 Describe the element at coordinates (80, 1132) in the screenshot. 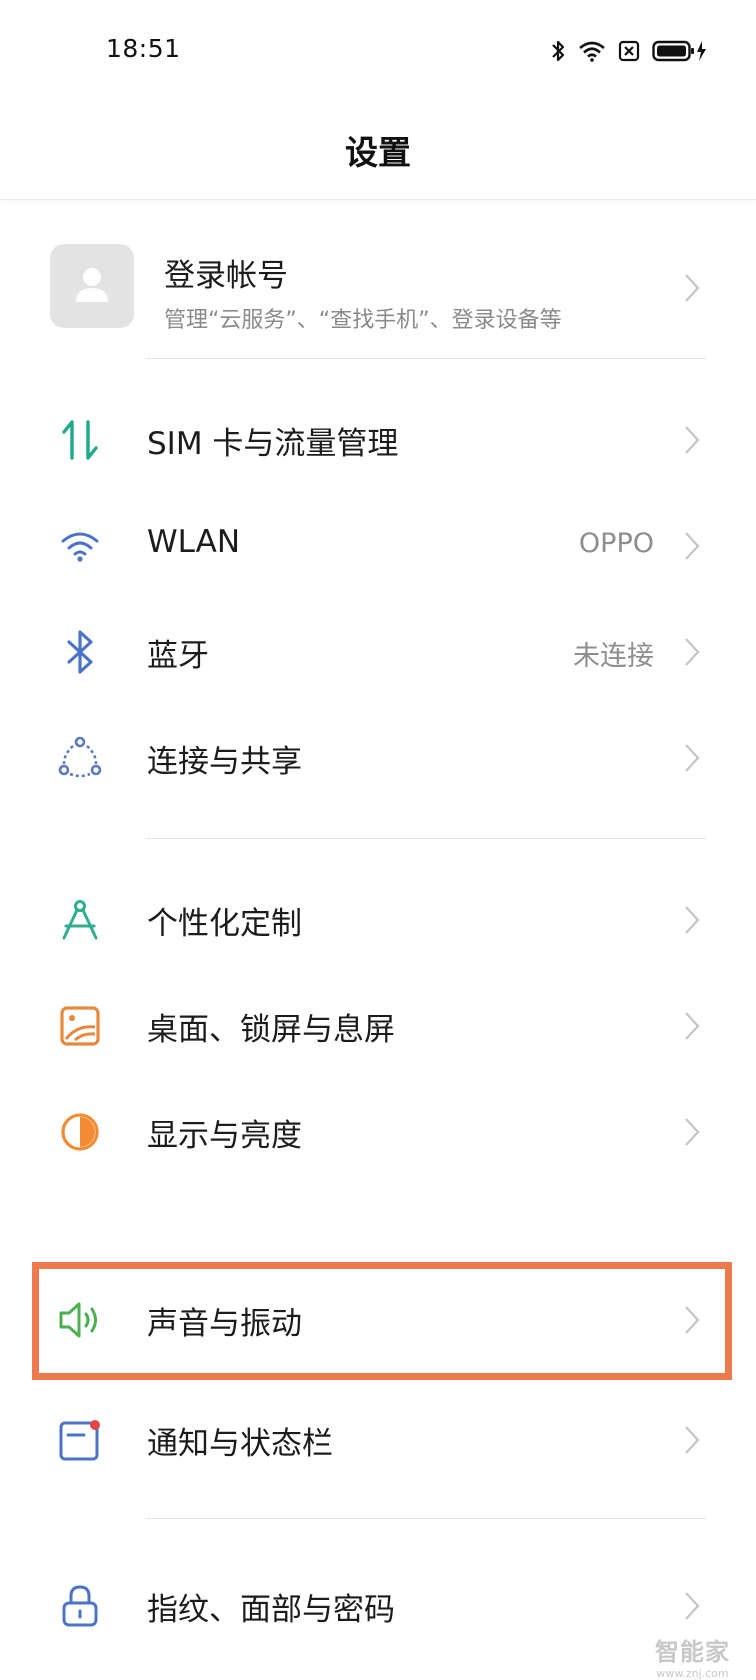

I see `brightness-icon` at that location.